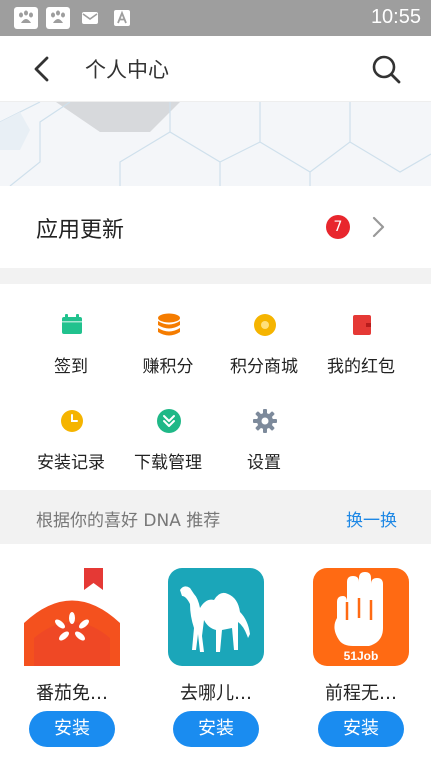 The height and width of the screenshot is (771, 431). Describe the element at coordinates (215, 18) in the screenshot. I see `status-bar: 10:55` at that location.